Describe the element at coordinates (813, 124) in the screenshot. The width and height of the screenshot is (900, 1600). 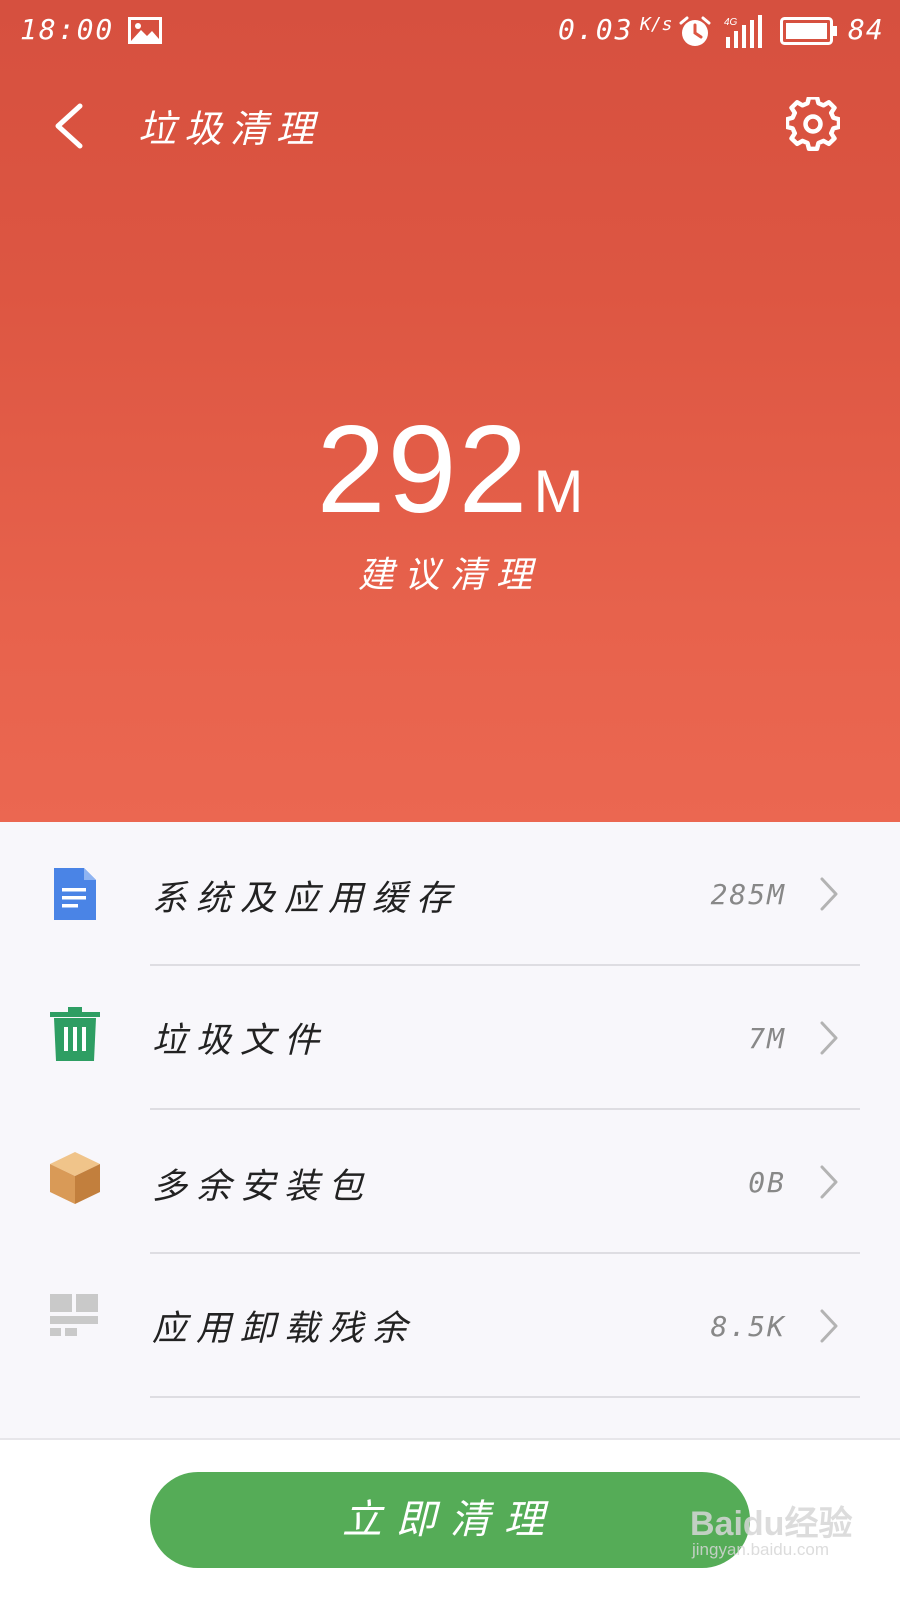
I see `gear-icon` at that location.